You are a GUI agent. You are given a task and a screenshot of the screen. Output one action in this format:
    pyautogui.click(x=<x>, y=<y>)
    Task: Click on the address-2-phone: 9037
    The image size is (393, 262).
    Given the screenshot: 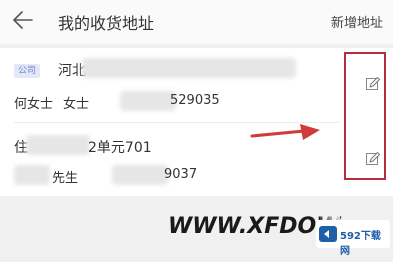 What is the action you would take?
    pyautogui.click(x=181, y=174)
    